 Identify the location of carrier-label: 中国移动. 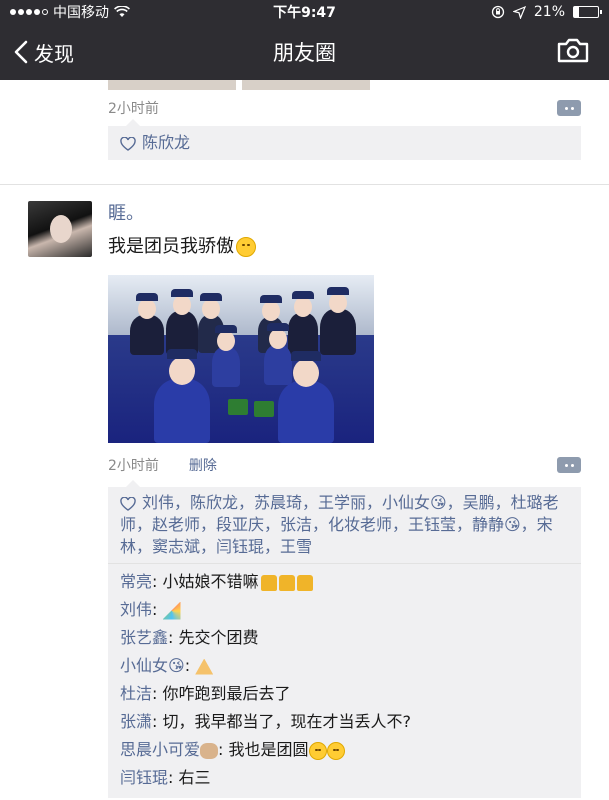
(81, 13).